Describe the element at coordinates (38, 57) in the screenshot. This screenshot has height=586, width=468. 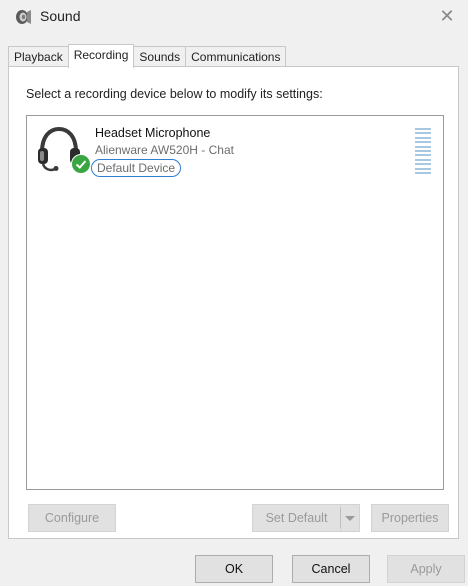
I see `tab-playback: Playback` at that location.